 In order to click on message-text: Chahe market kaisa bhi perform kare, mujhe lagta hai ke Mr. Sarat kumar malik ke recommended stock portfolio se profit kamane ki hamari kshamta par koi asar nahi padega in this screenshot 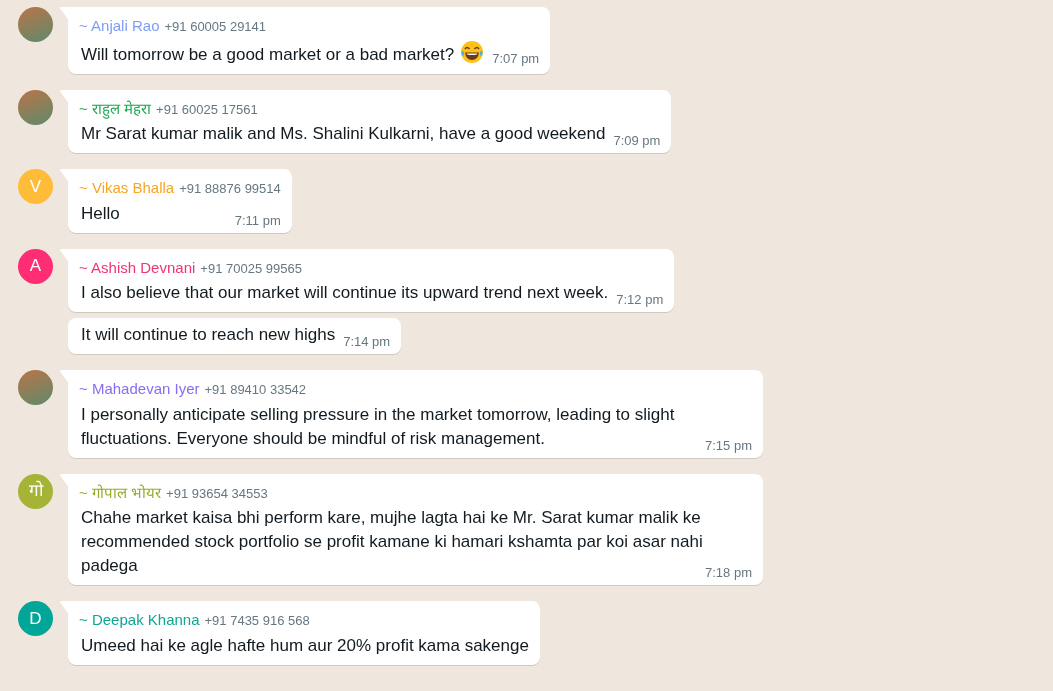, I will do `click(392, 541)`.